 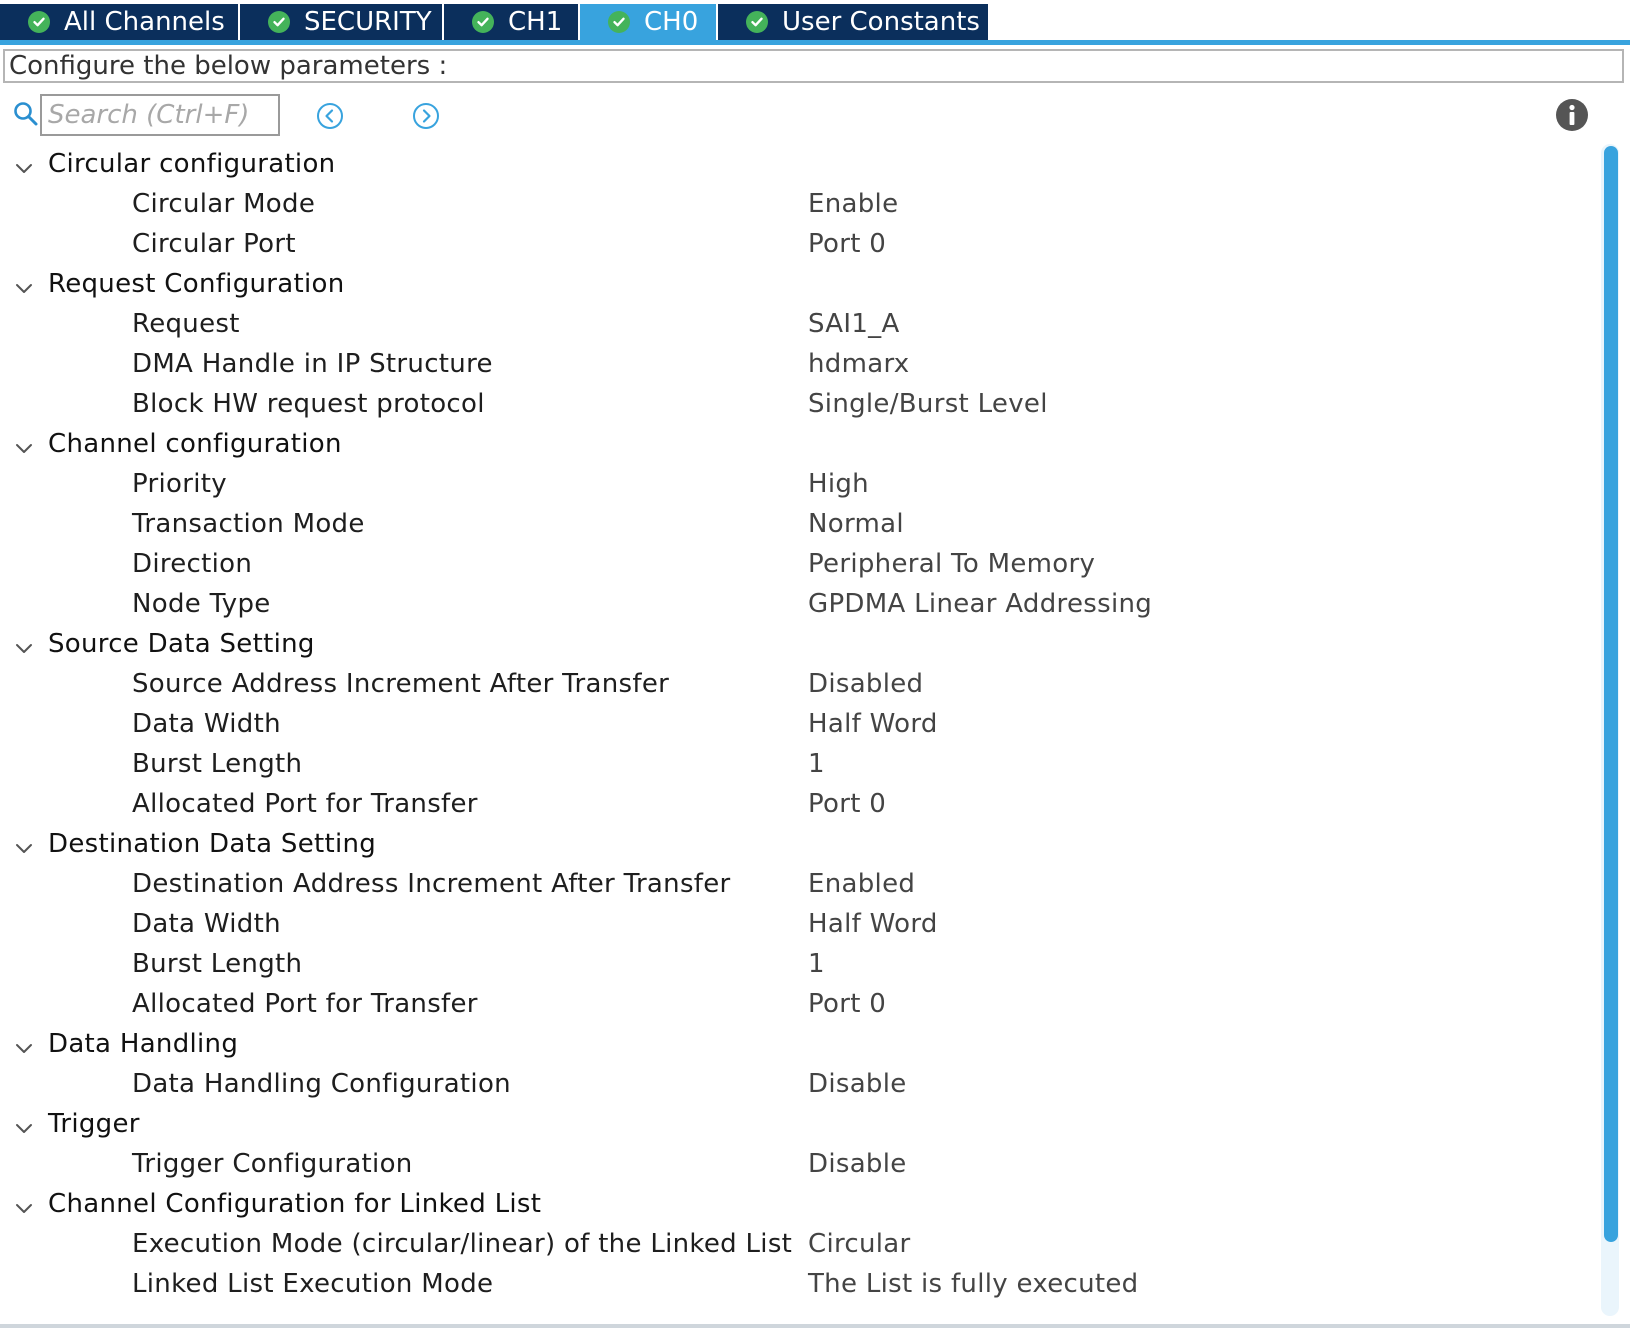 What do you see at coordinates (951, 564) in the screenshot?
I see `param-value: Peripheral To Memory` at bounding box center [951, 564].